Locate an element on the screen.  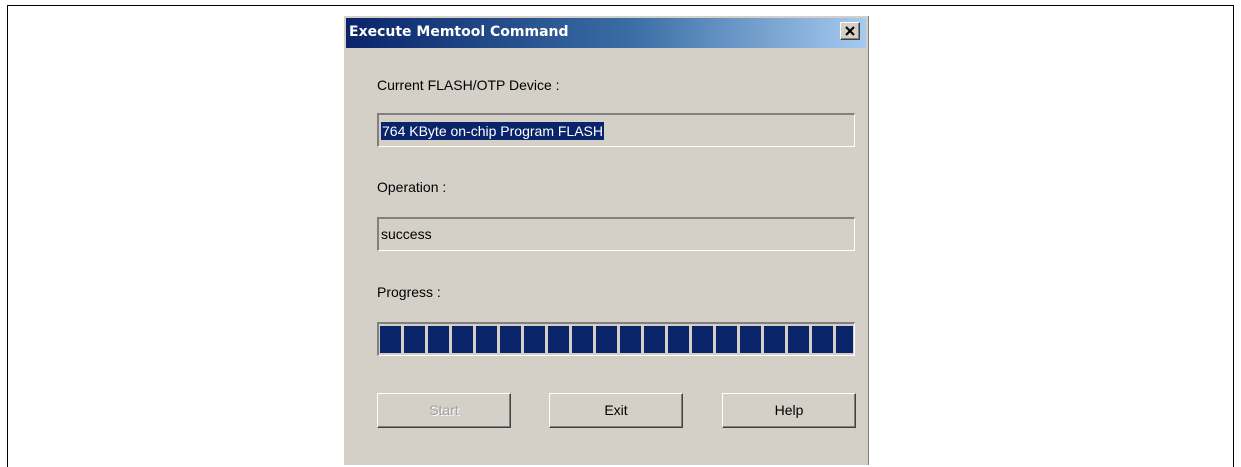
operation-value: success is located at coordinates (406, 234).